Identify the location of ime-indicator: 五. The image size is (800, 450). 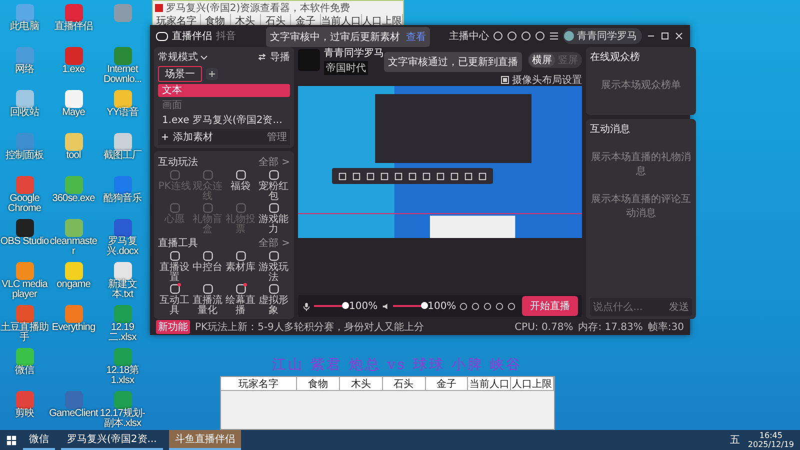
(735, 440).